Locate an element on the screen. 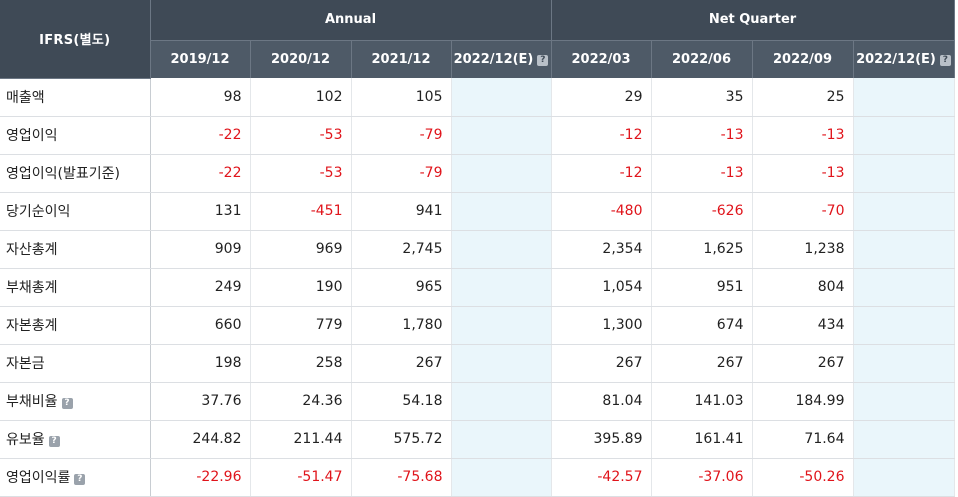 This screenshot has height=497, width=958. value-cell: 244.82 is located at coordinates (200, 439).